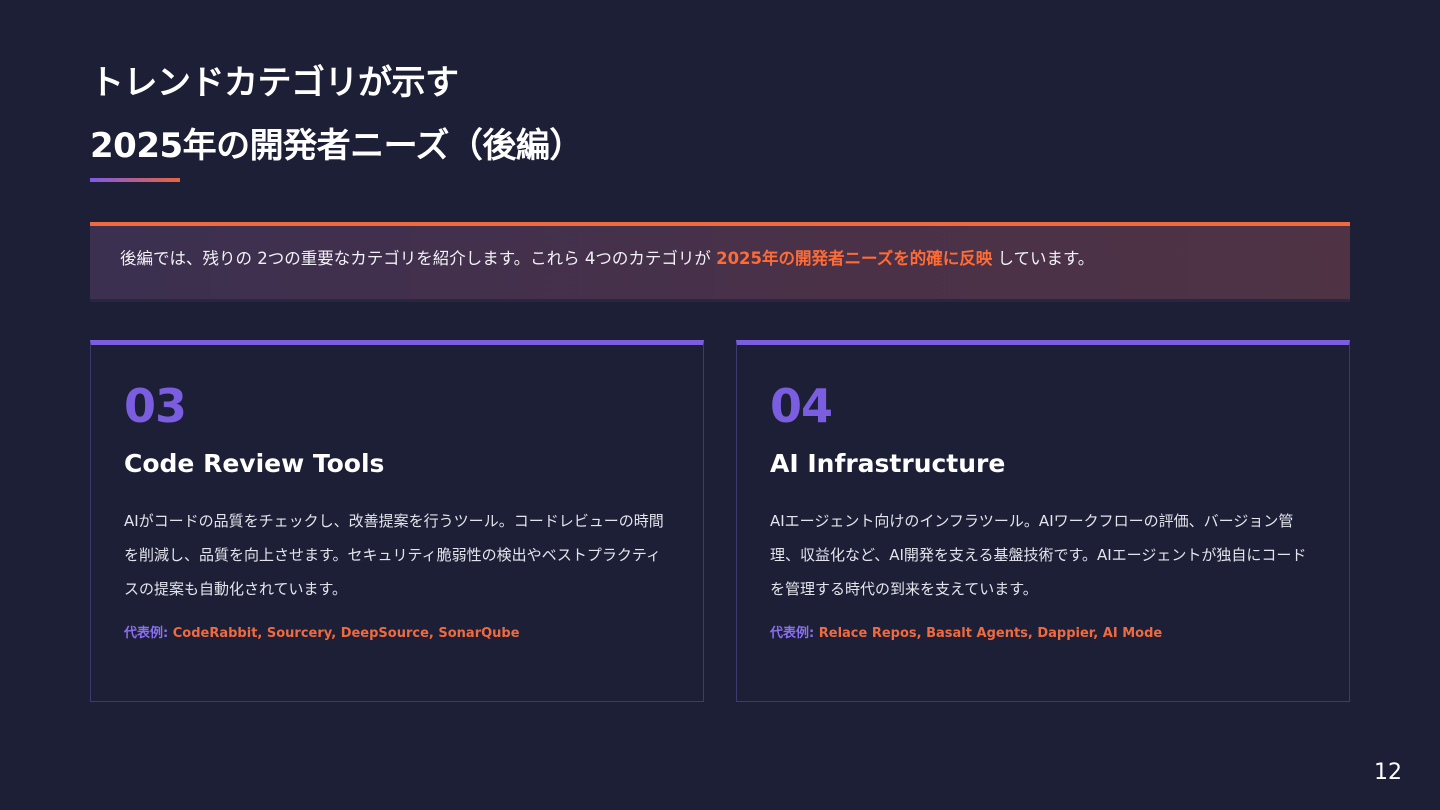 Image resolution: width=1440 pixels, height=810 pixels. I want to click on card-number: 03, so click(155, 406).